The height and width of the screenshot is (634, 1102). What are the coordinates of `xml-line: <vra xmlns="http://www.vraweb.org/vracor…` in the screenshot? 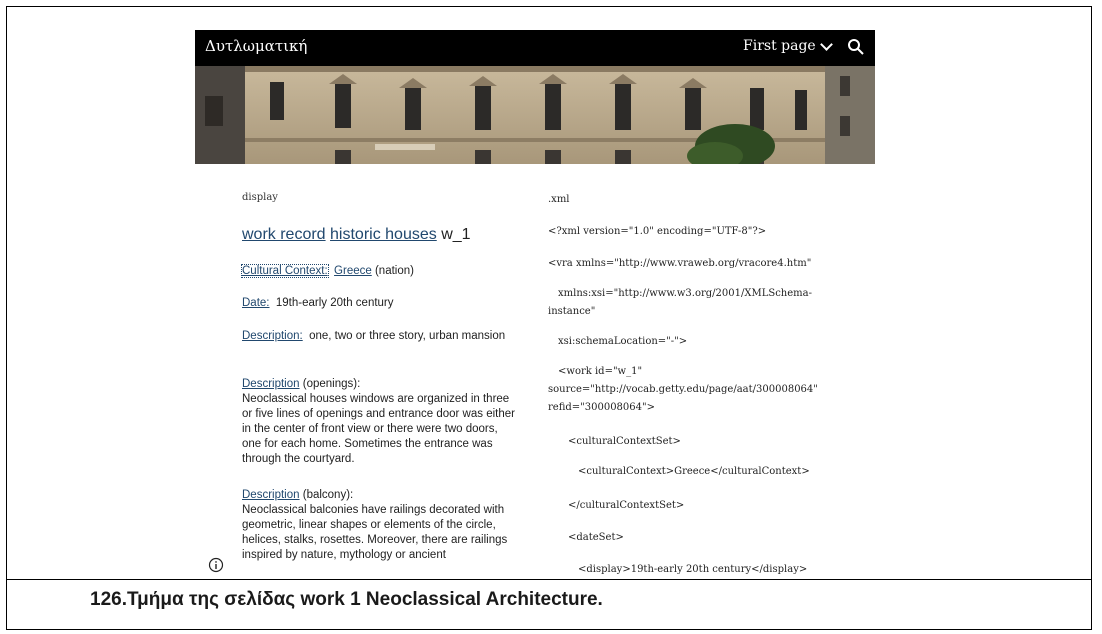 It's located at (680, 263).